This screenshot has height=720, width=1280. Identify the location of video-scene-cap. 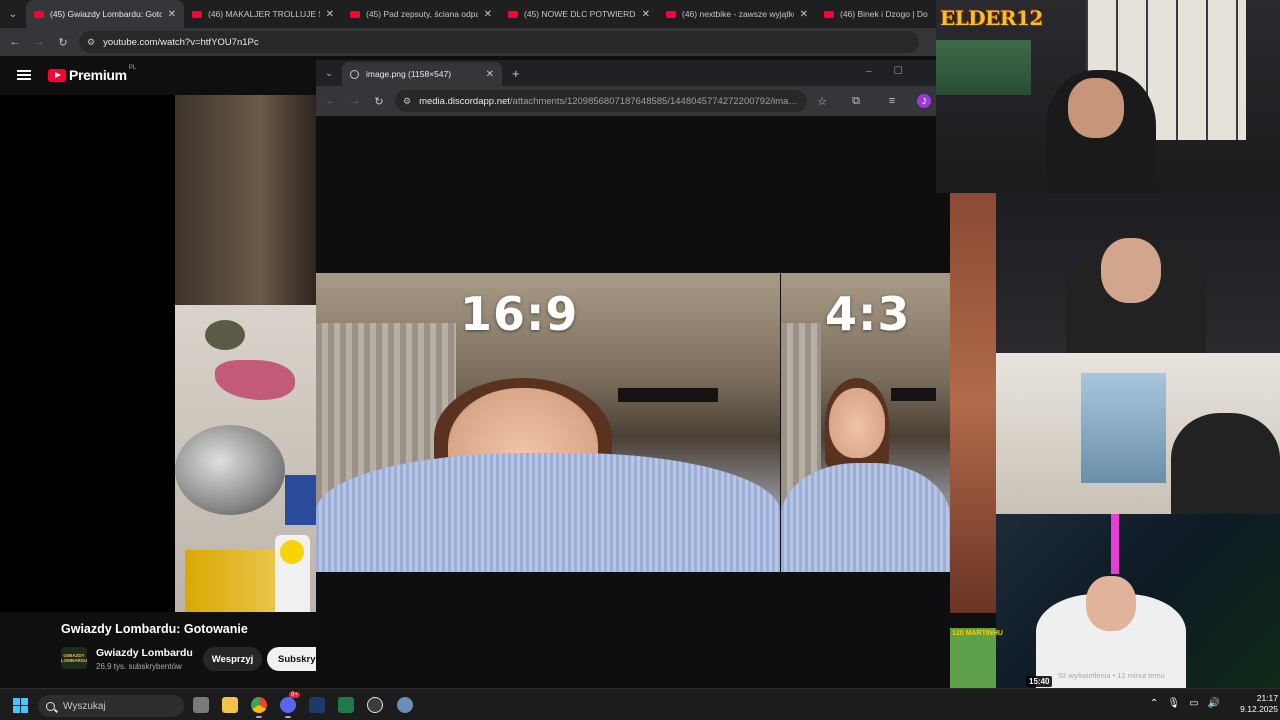
(292, 552).